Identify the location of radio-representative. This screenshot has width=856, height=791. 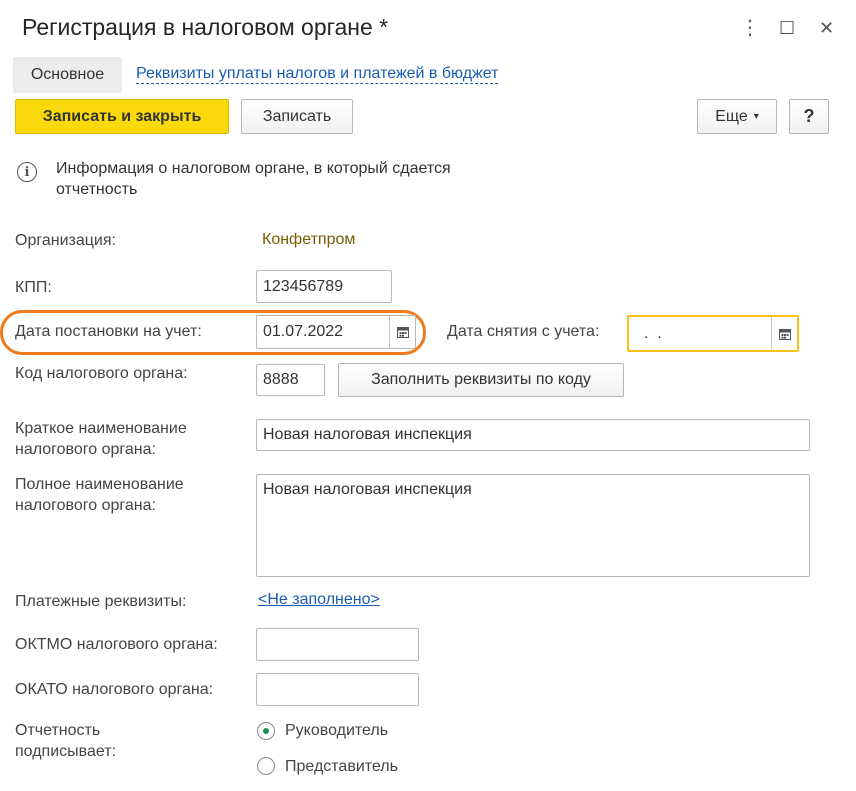
(266, 766).